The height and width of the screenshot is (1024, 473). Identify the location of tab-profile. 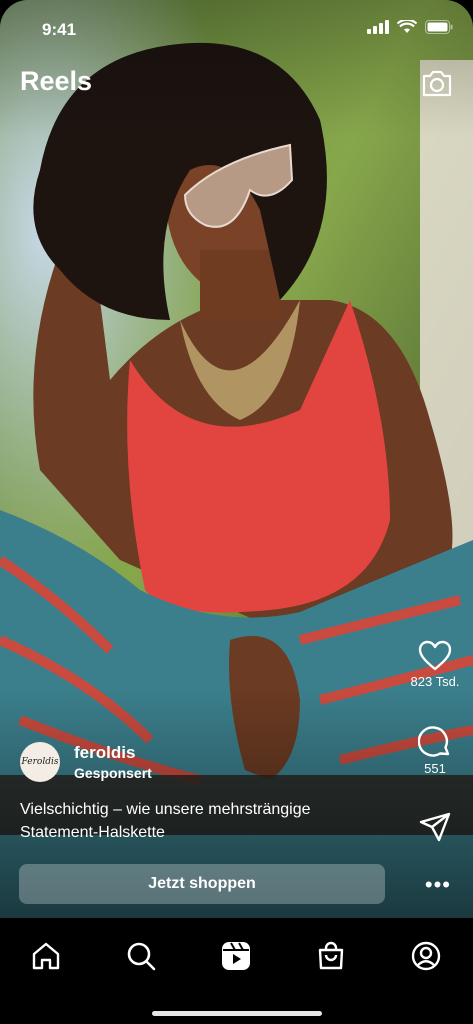
(426, 956).